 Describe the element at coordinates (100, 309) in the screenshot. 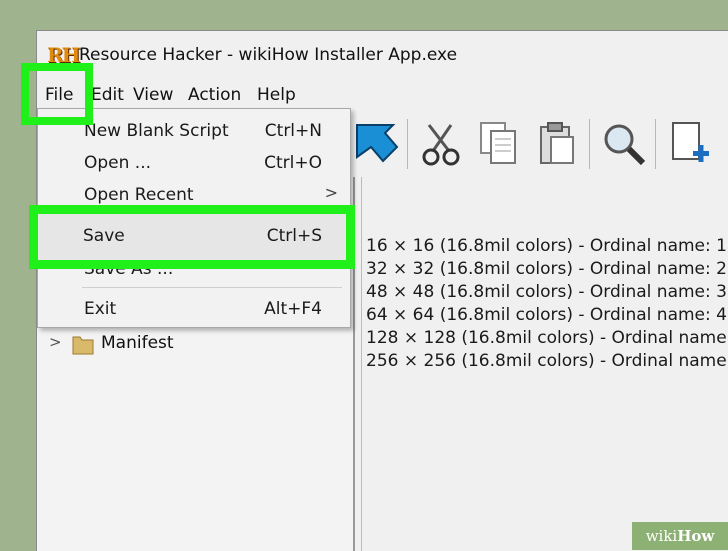

I see `menu-item-label: Exit` at that location.